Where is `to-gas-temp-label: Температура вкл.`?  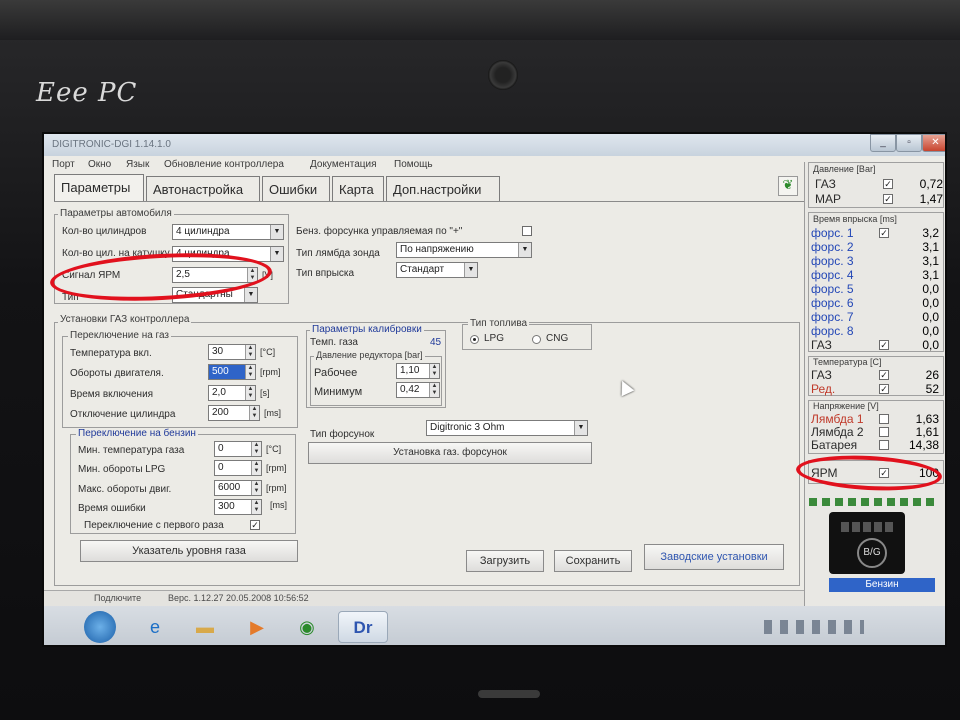
to-gas-temp-label: Температура вкл. is located at coordinates (111, 353).